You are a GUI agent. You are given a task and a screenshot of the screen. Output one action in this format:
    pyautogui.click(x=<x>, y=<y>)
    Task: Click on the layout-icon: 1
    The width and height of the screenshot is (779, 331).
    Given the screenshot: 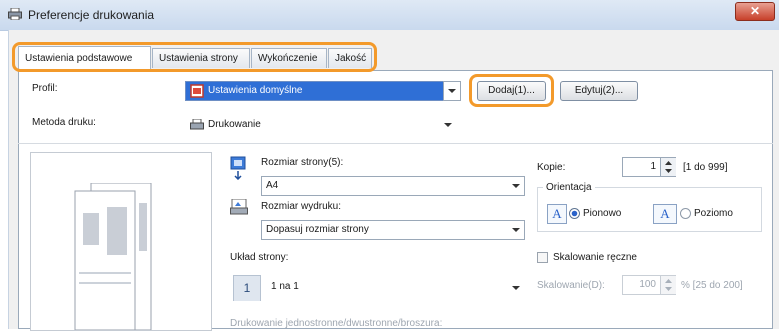 What is the action you would take?
    pyautogui.click(x=247, y=288)
    